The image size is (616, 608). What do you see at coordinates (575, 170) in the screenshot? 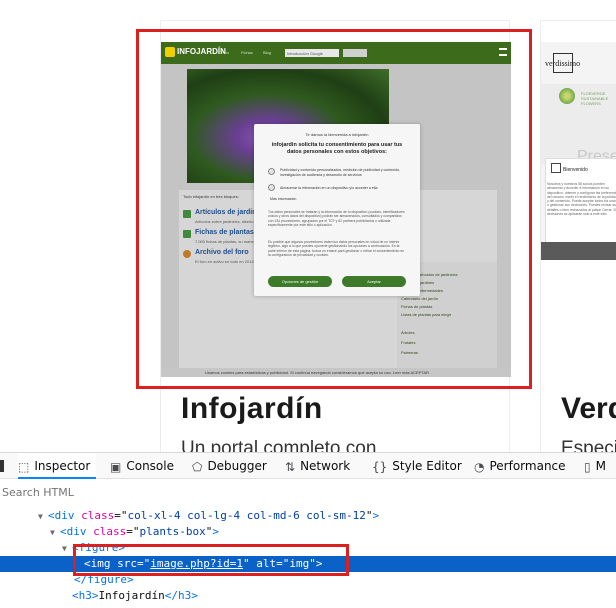
I see `verdissimo-welcome: Bienvenido` at bounding box center [575, 170].